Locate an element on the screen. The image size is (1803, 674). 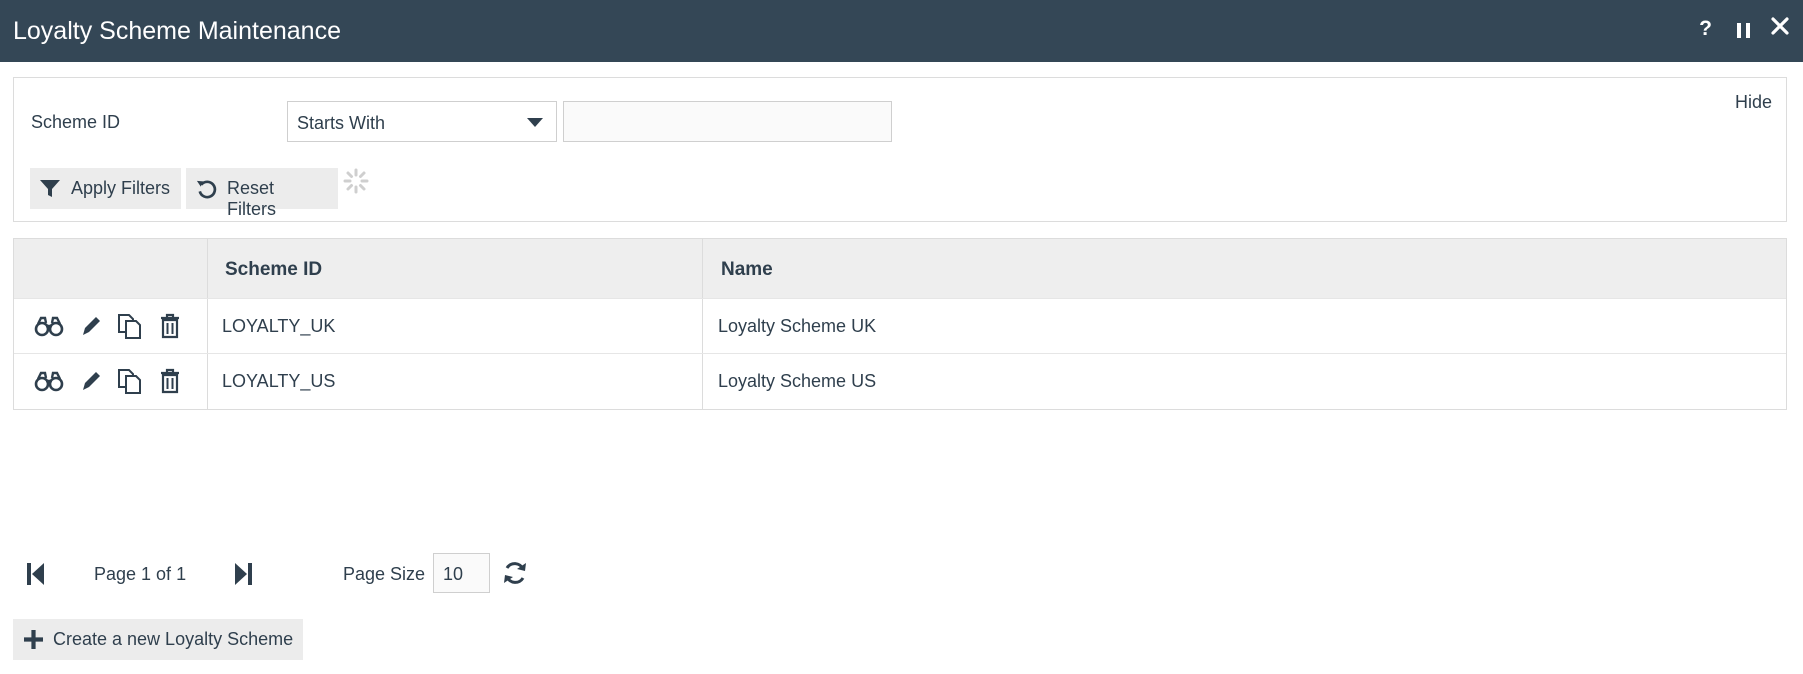
create-loyalty-scheme-button: Create a new Loyalty Scheme is located at coordinates (158, 639).